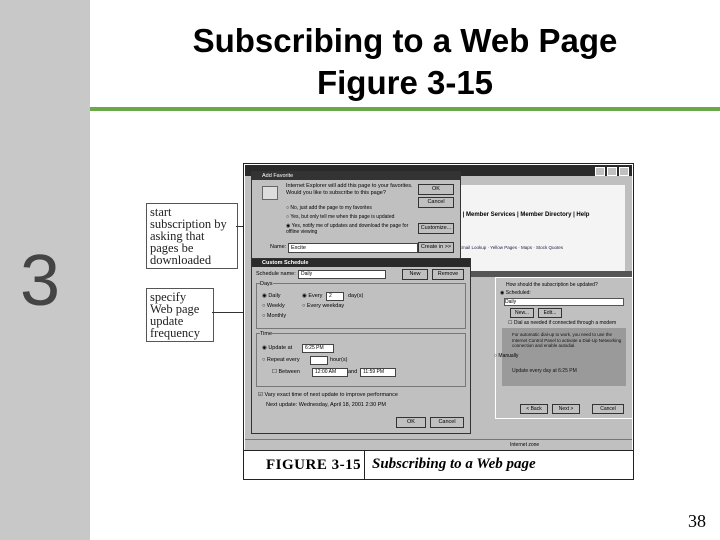  What do you see at coordinates (600, 171) in the screenshot?
I see `minimize-icon` at bounding box center [600, 171].